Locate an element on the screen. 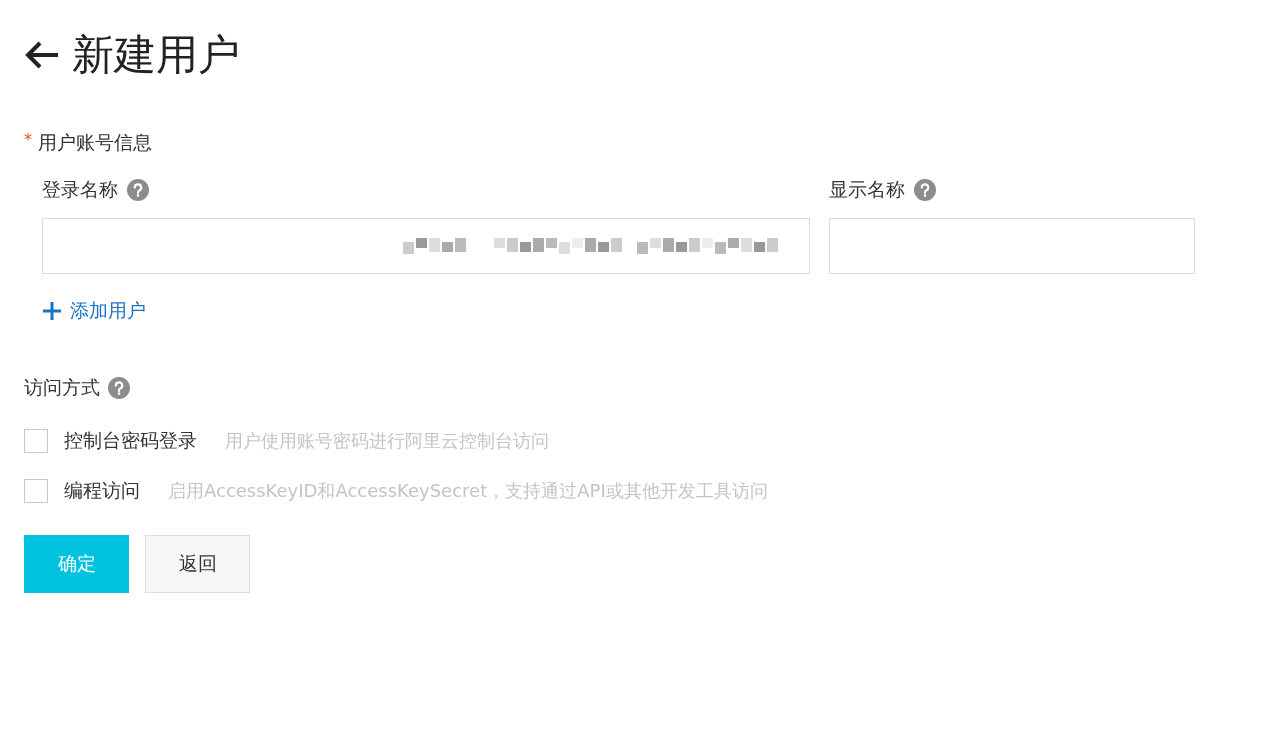 Image resolution: width=1280 pixels, height=750 pixels. plus-icon is located at coordinates (52, 311).